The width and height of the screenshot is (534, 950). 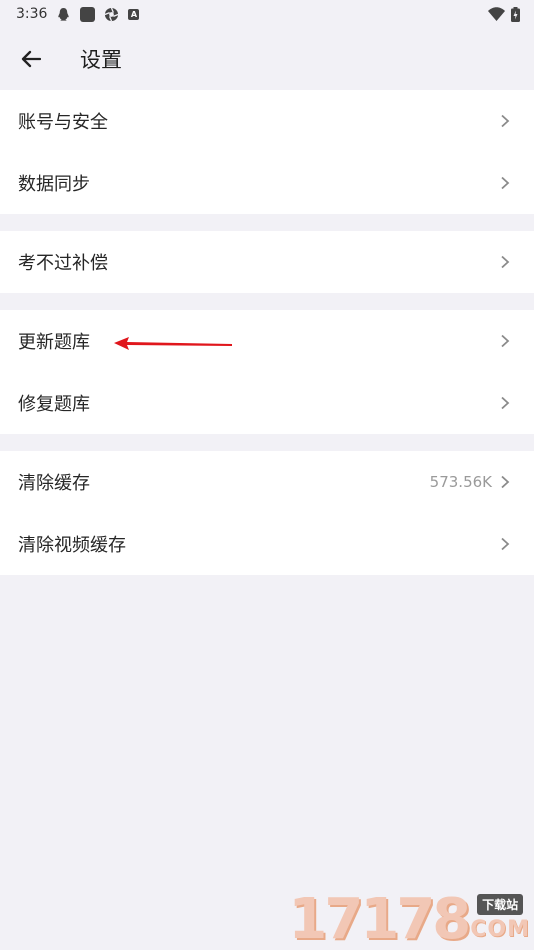 I want to click on row-label: 考不过补偿, so click(x=63, y=263).